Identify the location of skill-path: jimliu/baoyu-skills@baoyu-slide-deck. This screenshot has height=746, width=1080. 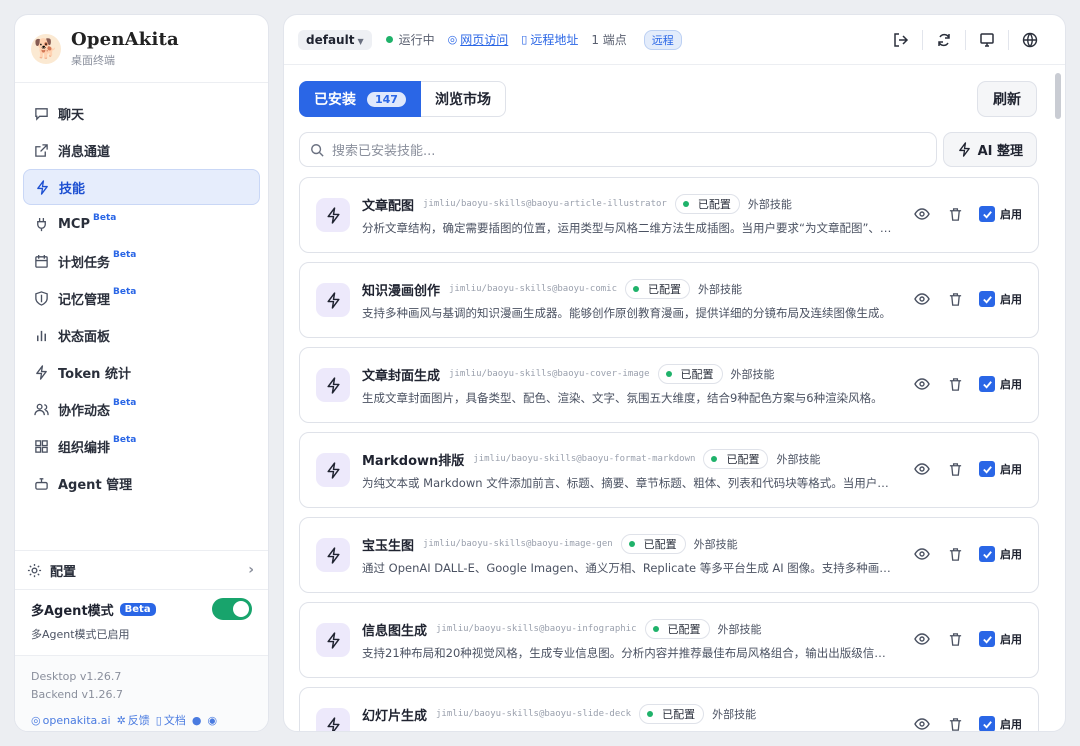
(533, 714).